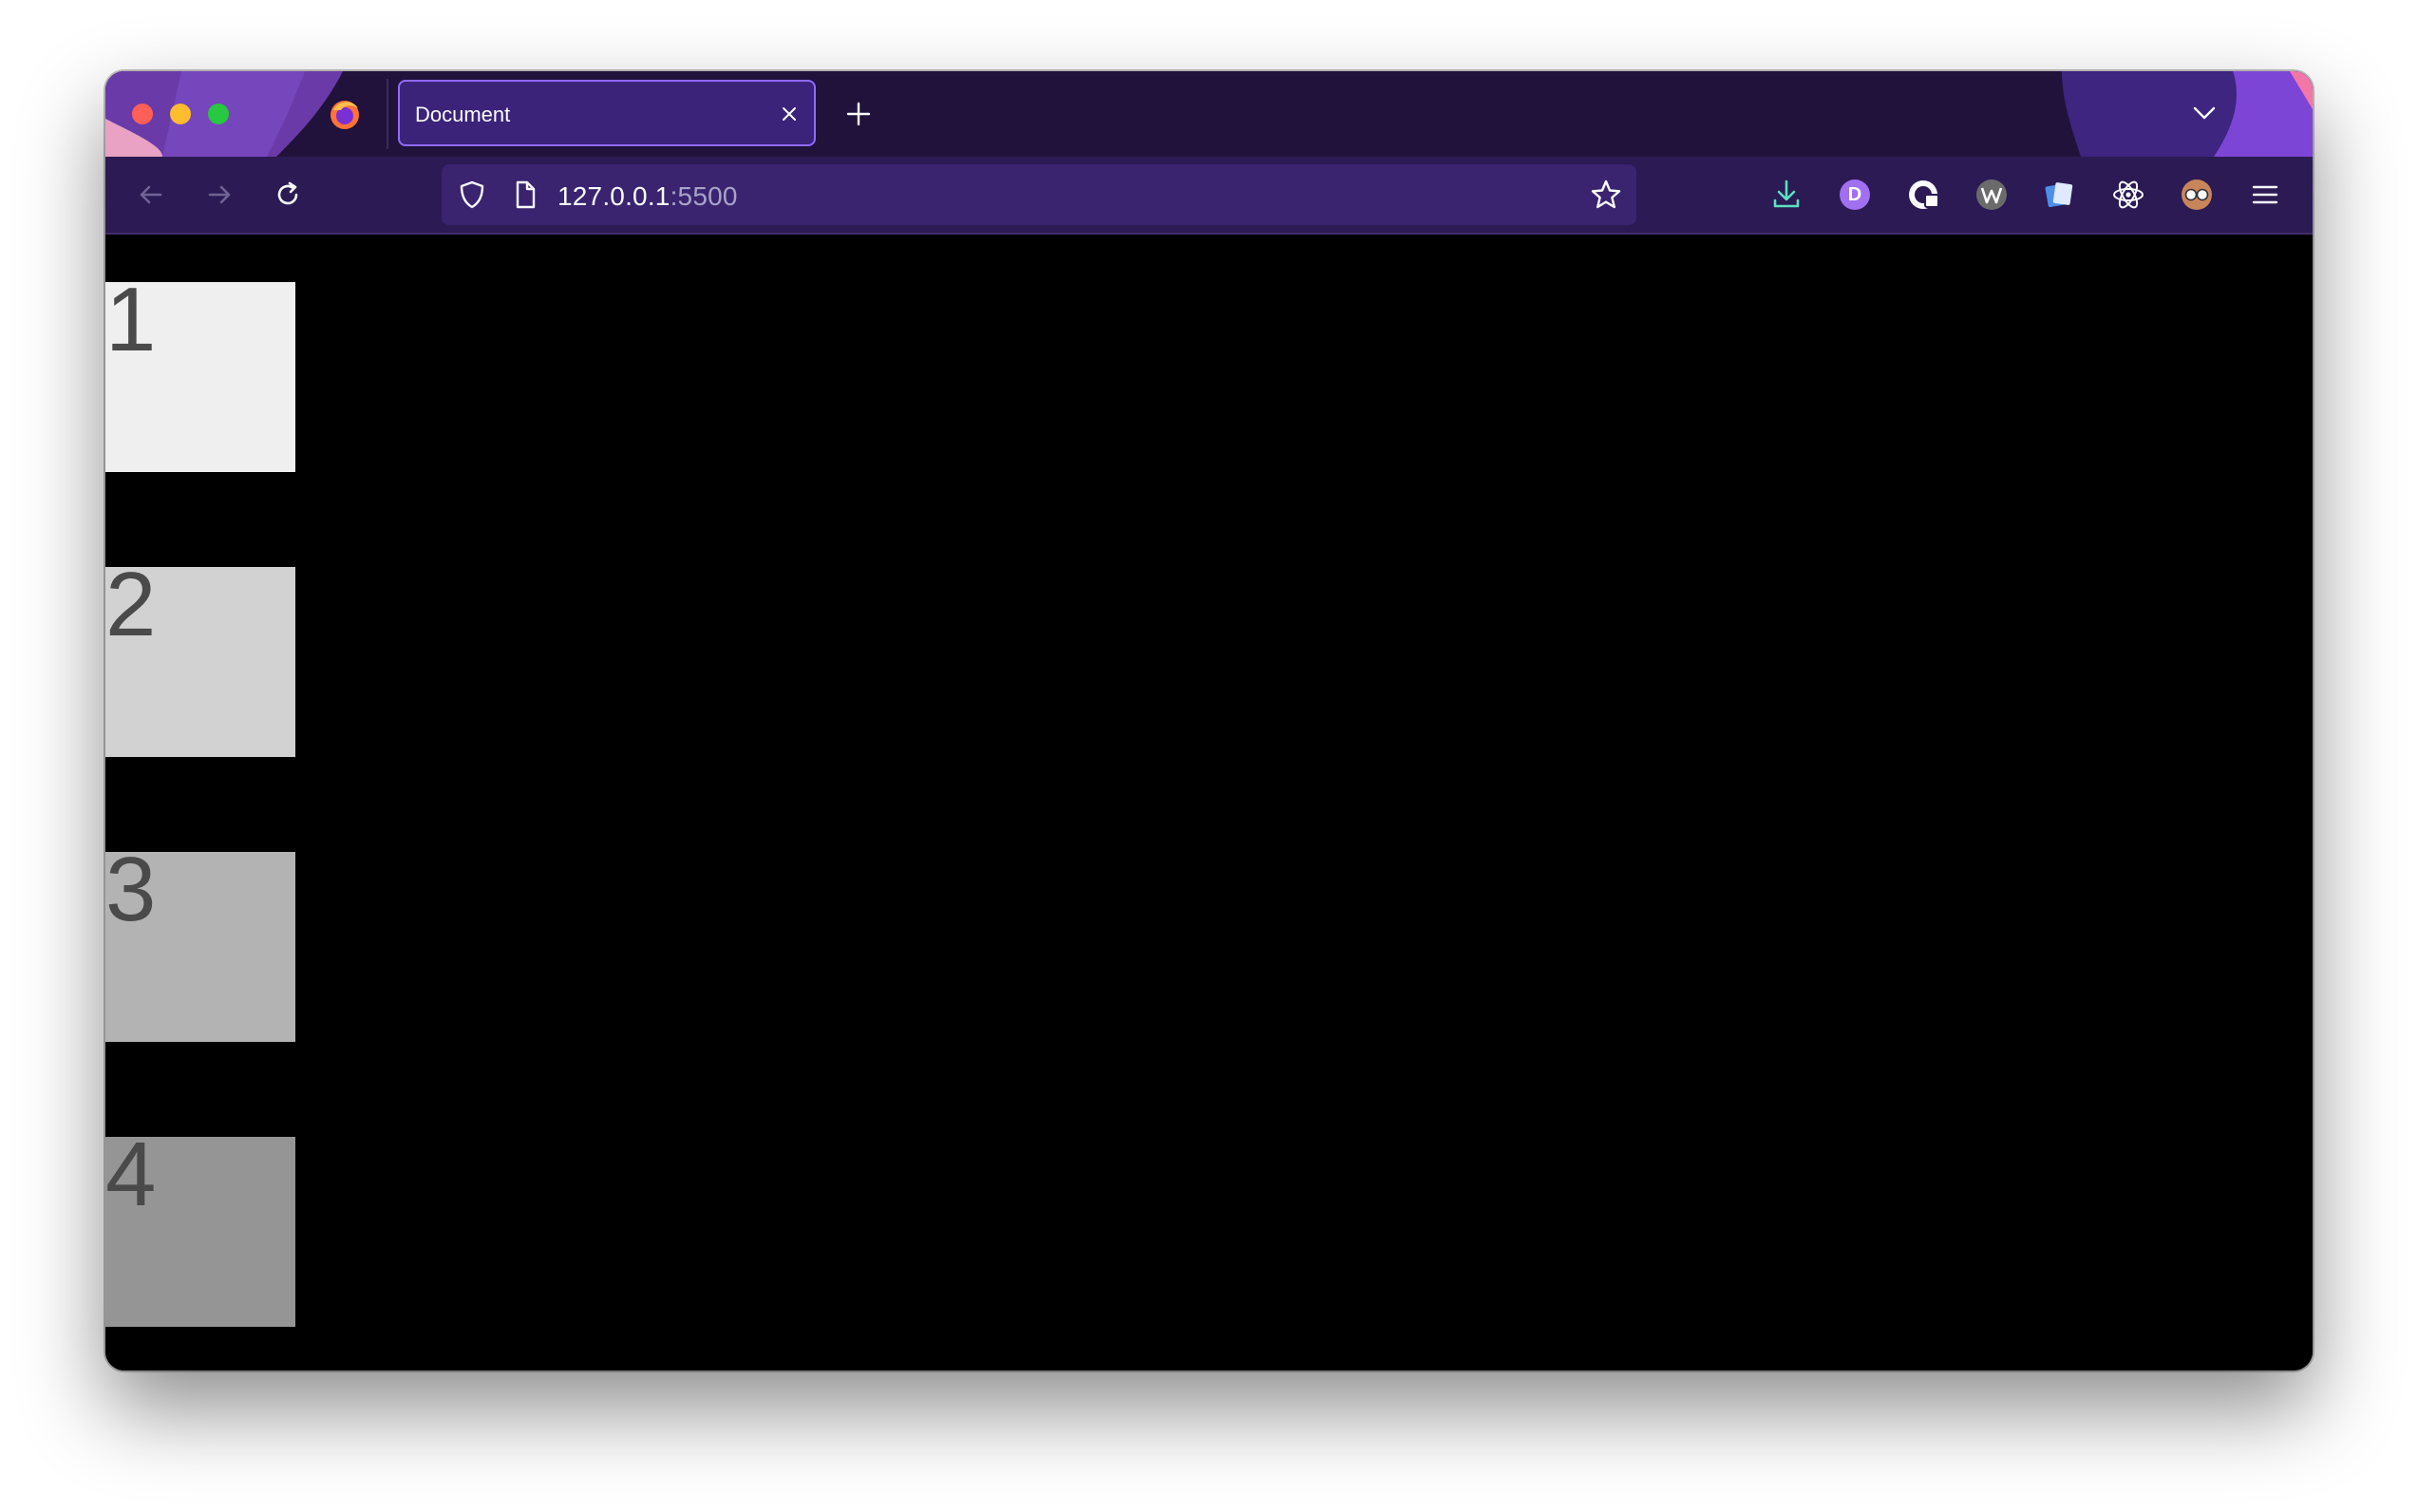 The image size is (2418, 1512). I want to click on back-arrow-icon, so click(151, 195).